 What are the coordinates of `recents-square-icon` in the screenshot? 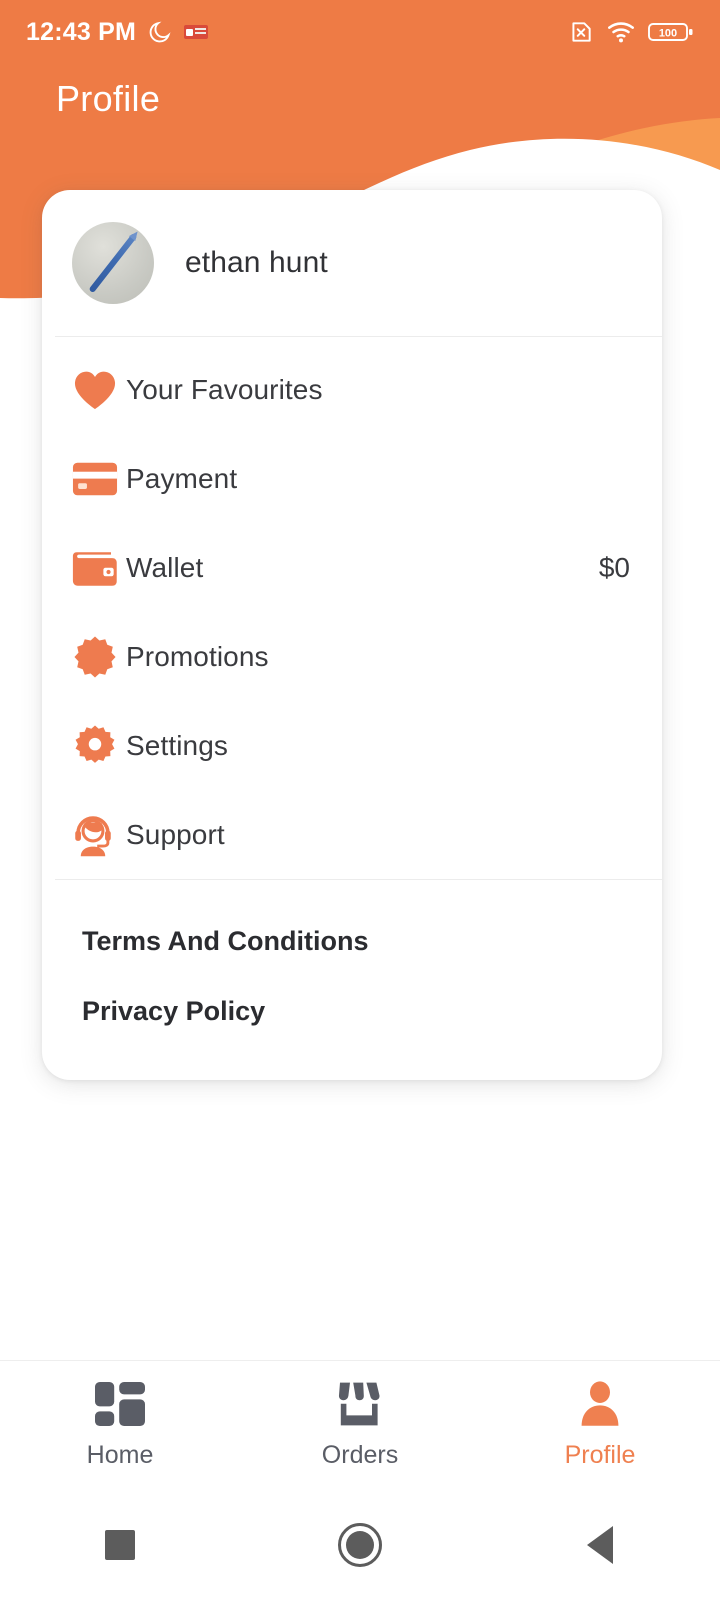 It's located at (120, 1545).